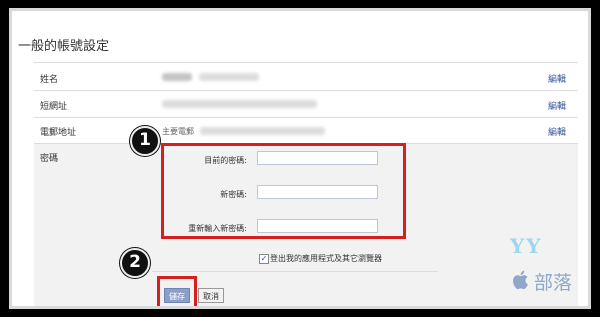  Describe the element at coordinates (553, 283) in the screenshot. I see `watermark-text: 部落` at that location.